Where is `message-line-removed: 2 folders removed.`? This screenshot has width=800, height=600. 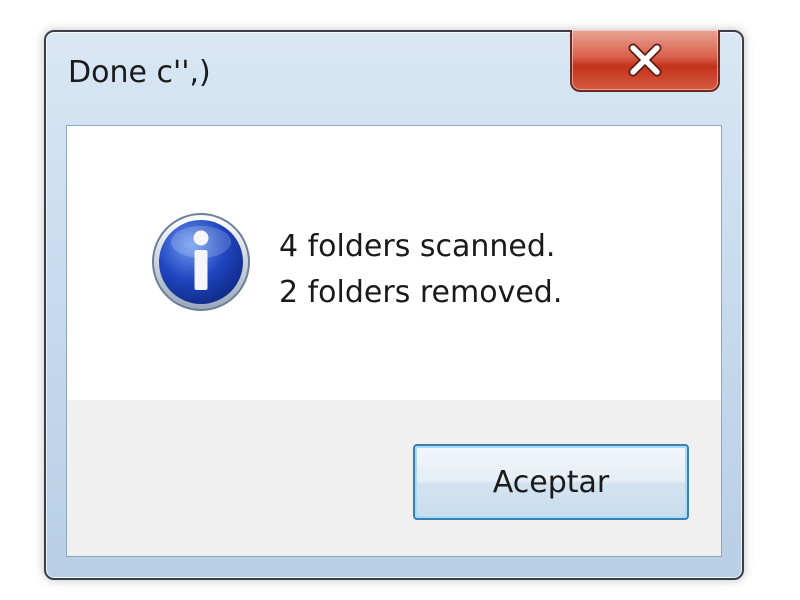 message-line-removed: 2 folders removed. is located at coordinates (421, 292).